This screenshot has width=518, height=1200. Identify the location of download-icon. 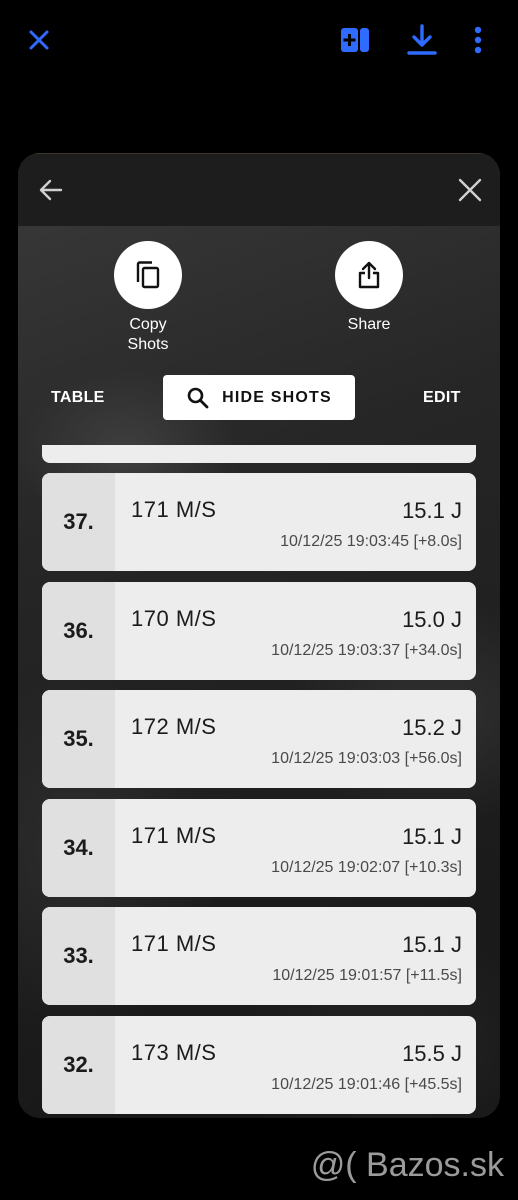
(422, 40).